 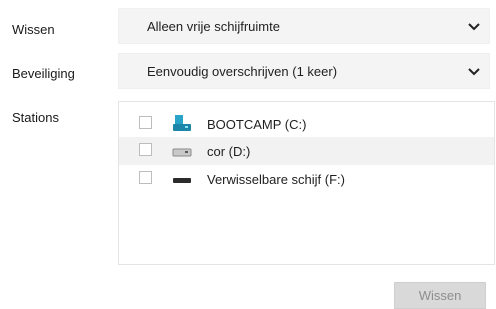 I want to click on system-drive-icon, so click(x=182, y=123).